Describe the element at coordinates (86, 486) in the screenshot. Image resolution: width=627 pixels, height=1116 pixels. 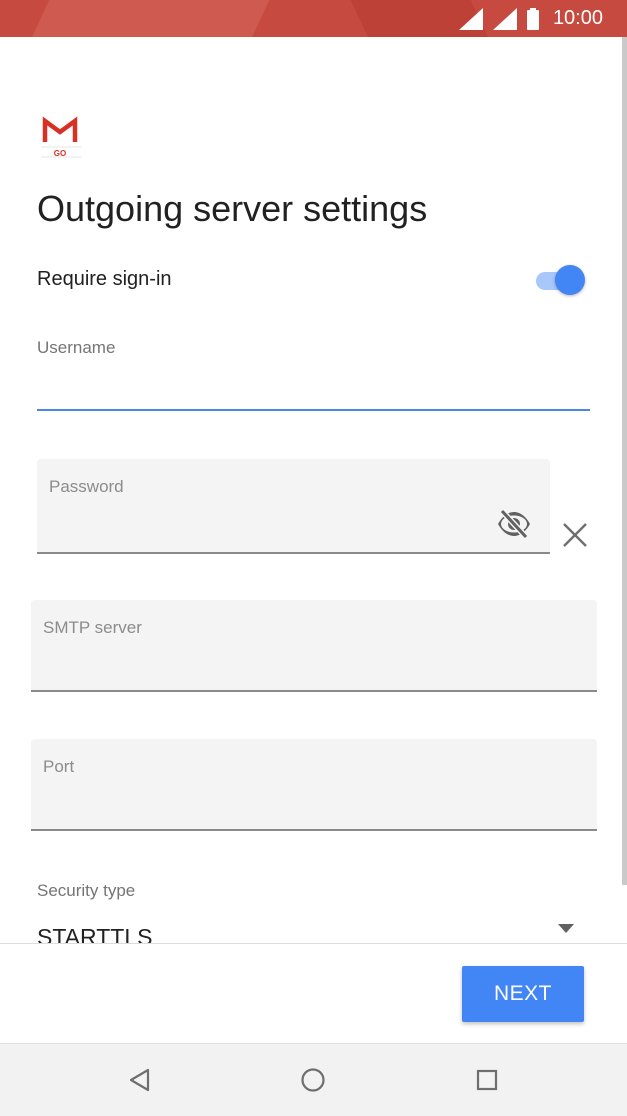
I see `password-label: Password` at that location.